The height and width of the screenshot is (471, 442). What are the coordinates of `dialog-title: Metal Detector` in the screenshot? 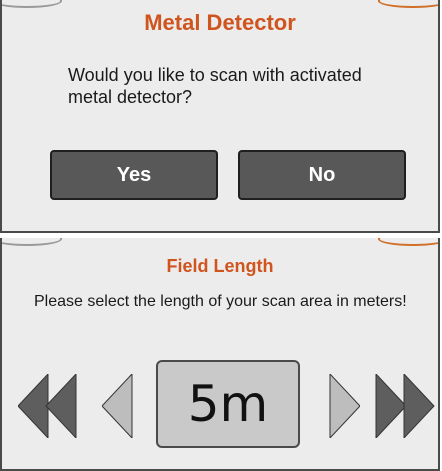 It's located at (220, 22).